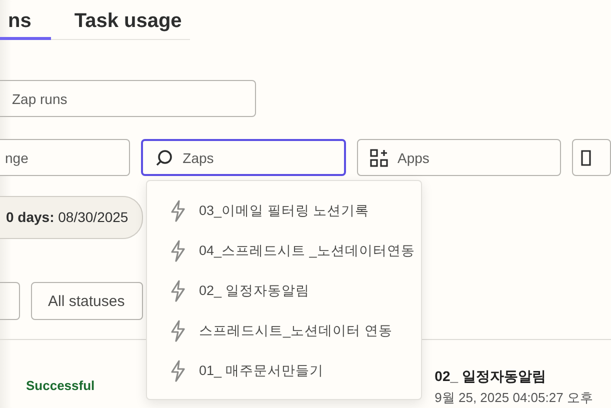  Describe the element at coordinates (65, 157) in the screenshot. I see `filter-field: nge` at that location.